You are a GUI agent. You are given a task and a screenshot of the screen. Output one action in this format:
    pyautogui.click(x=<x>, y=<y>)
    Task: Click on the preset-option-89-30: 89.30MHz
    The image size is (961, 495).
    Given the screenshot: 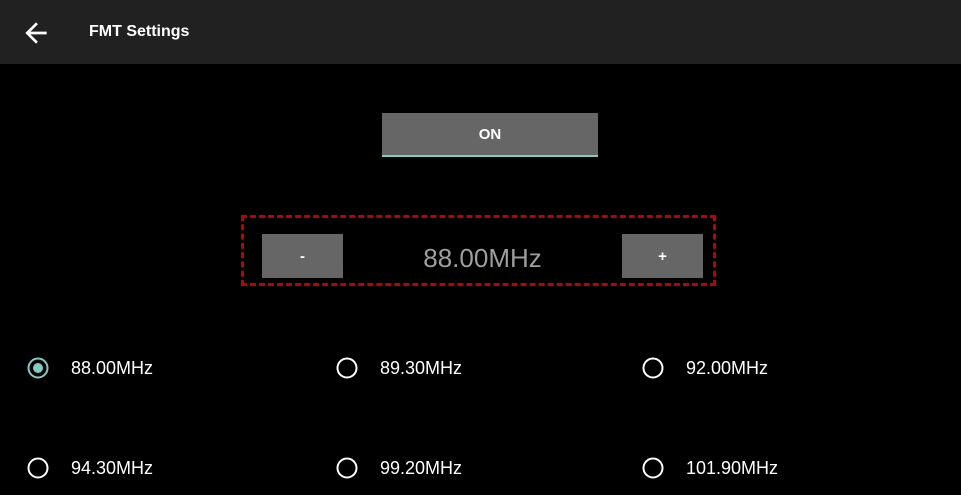 What is the action you would take?
    pyautogui.click(x=399, y=368)
    